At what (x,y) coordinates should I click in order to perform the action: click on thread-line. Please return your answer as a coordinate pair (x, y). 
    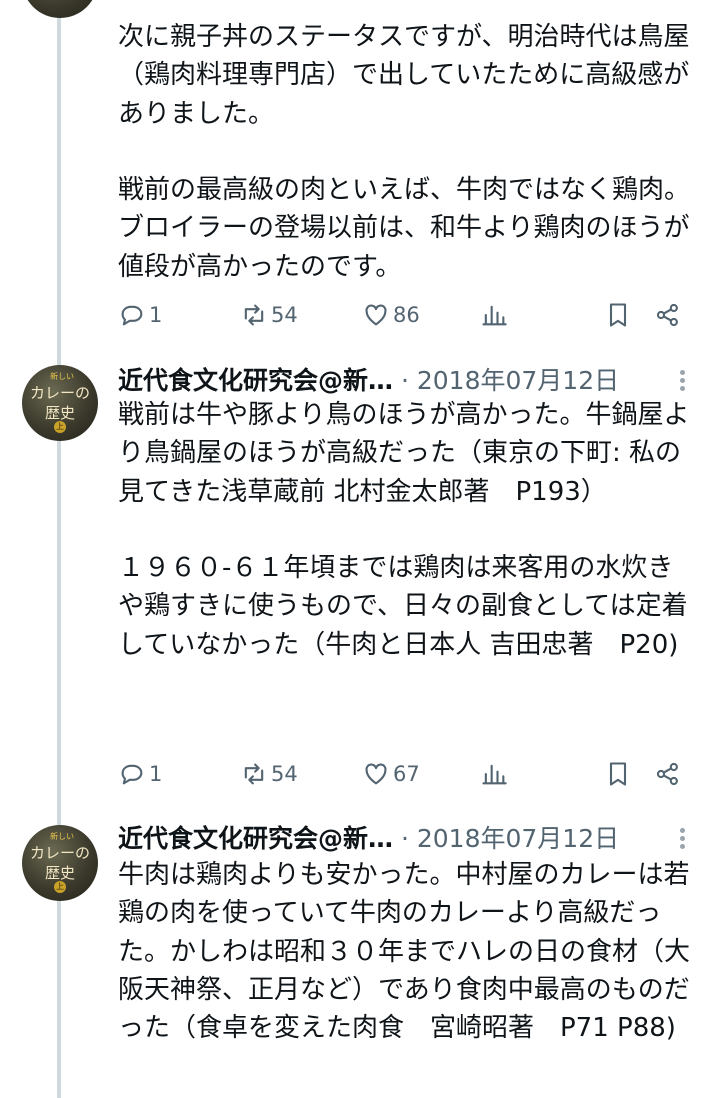
    Looking at the image, I should click on (59, 549).